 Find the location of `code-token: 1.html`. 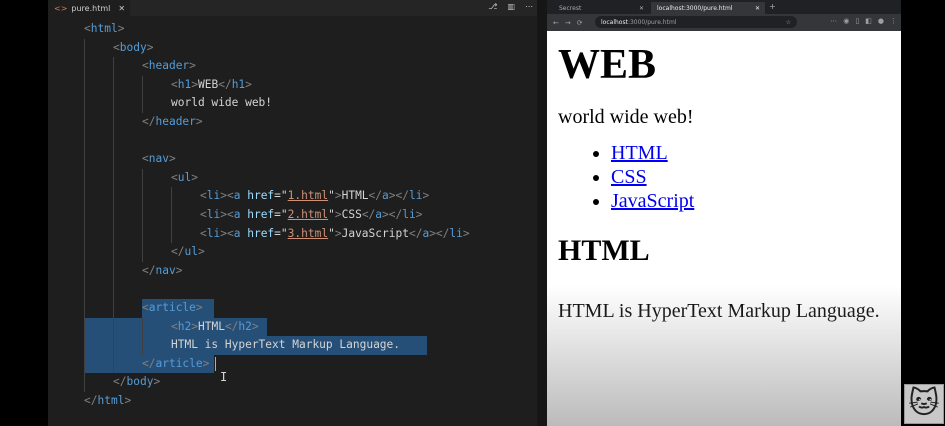

code-token: 1.html is located at coordinates (308, 196).